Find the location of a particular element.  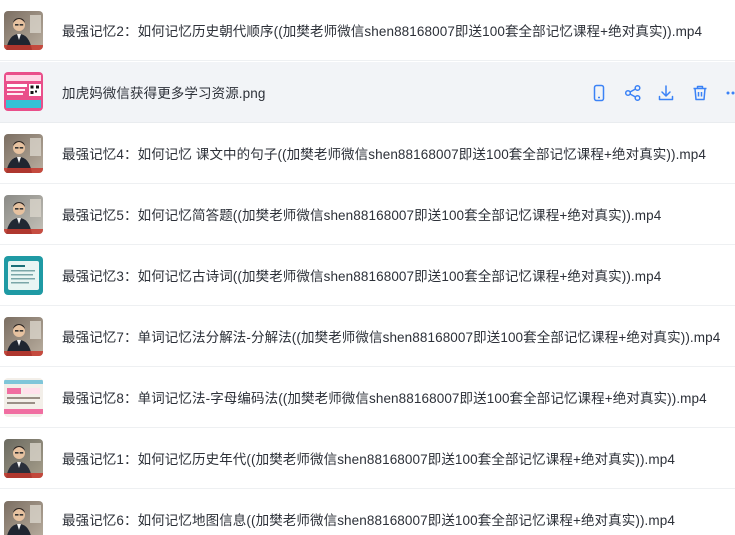

download-icon is located at coordinates (666, 93).